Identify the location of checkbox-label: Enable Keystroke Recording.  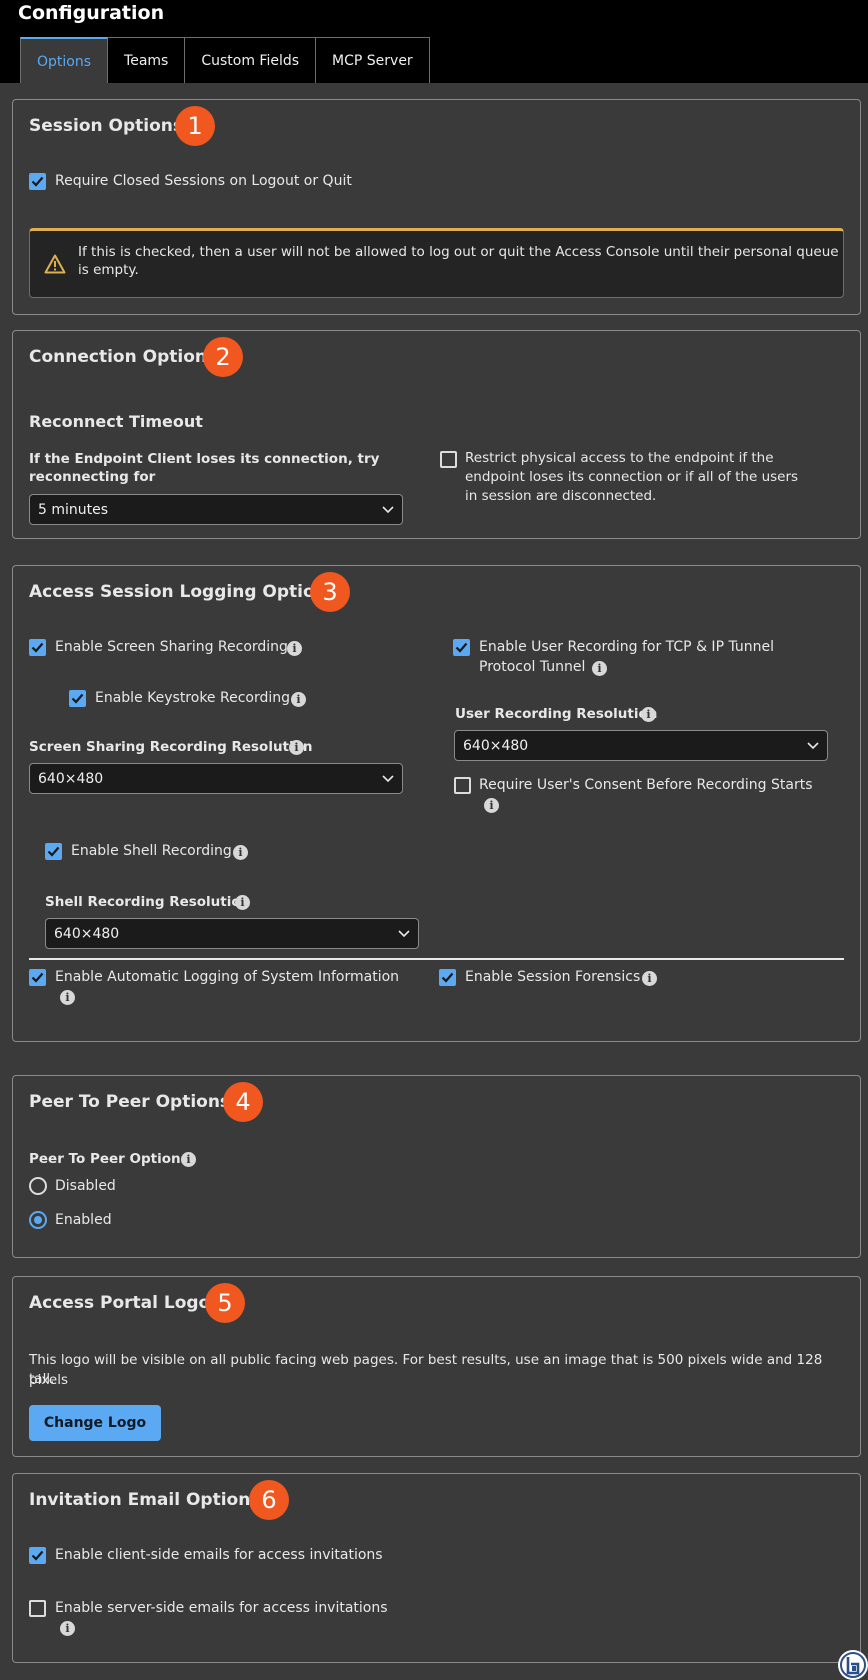
(193, 698).